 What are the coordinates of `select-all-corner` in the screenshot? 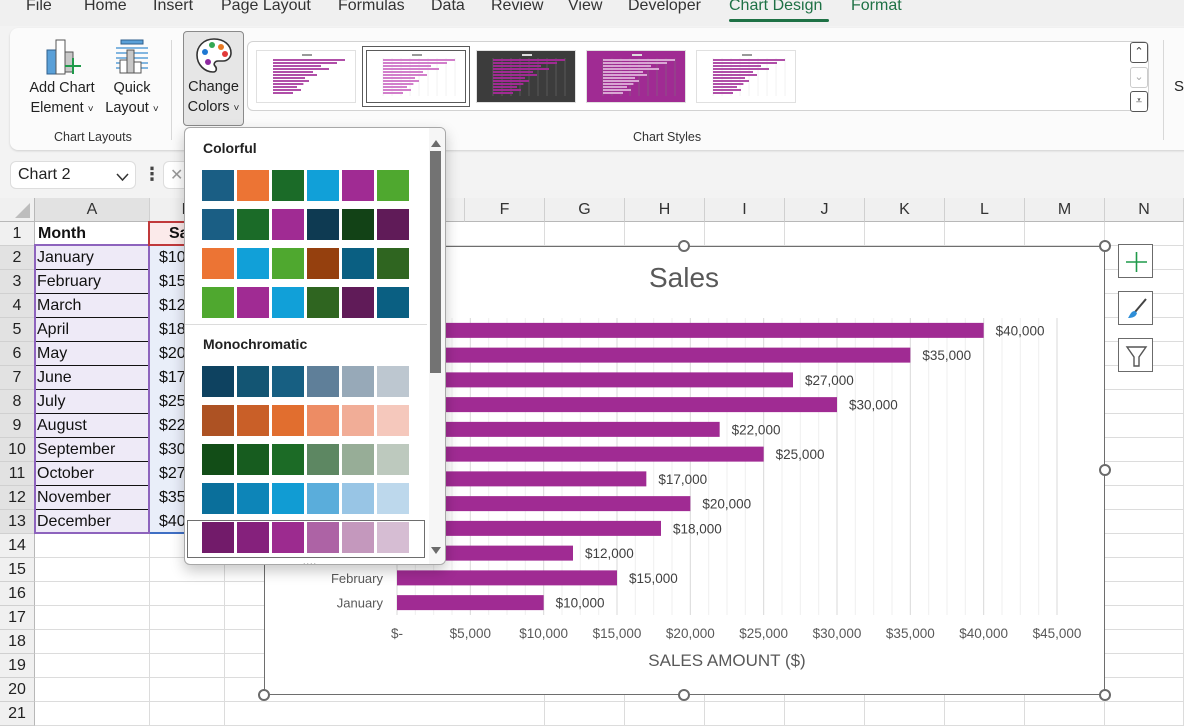 It's located at (17, 210).